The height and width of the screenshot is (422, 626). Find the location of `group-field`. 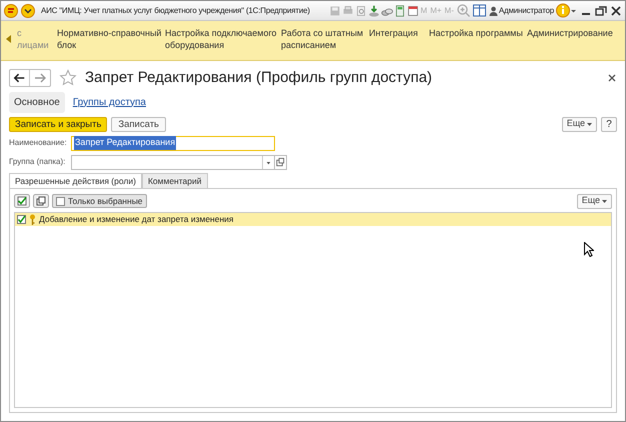

group-field is located at coordinates (173, 162).